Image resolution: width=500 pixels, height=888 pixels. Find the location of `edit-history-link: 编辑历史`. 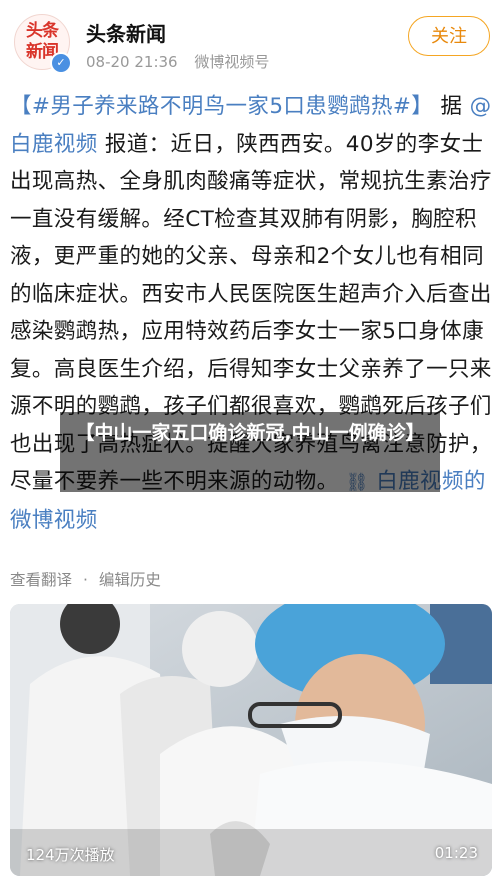

edit-history-link: 编辑历史 is located at coordinates (130, 580).